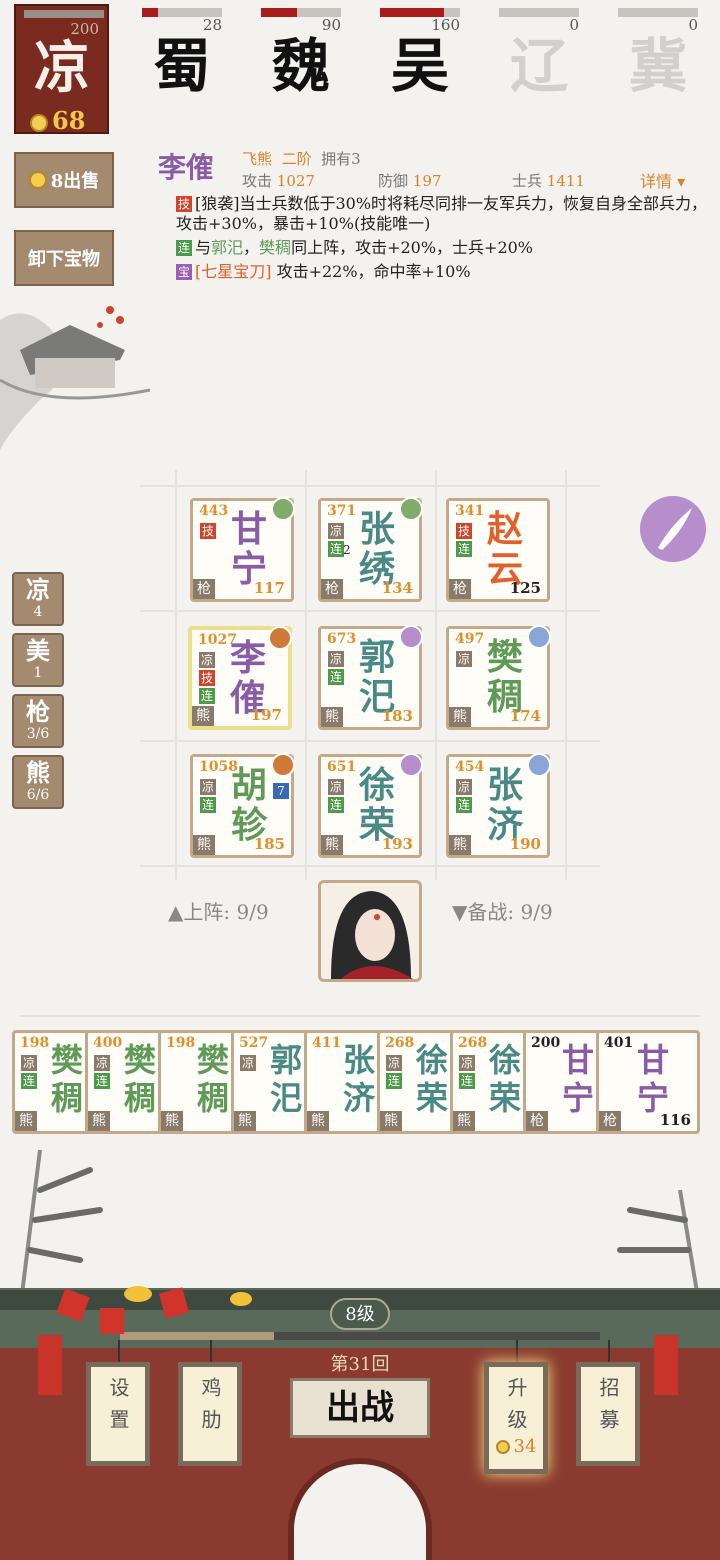 This screenshot has width=720, height=1560. Describe the element at coordinates (608, 1409) in the screenshot. I see `recruit-label: 招募` at that location.